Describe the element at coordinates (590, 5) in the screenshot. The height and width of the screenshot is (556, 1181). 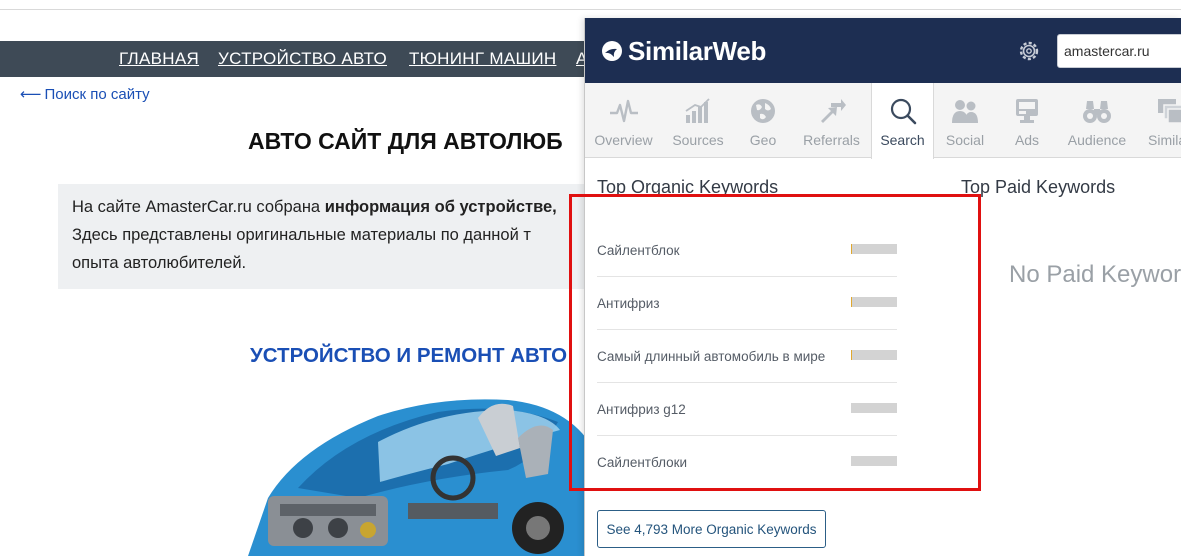
I see `browser-top-strip` at that location.